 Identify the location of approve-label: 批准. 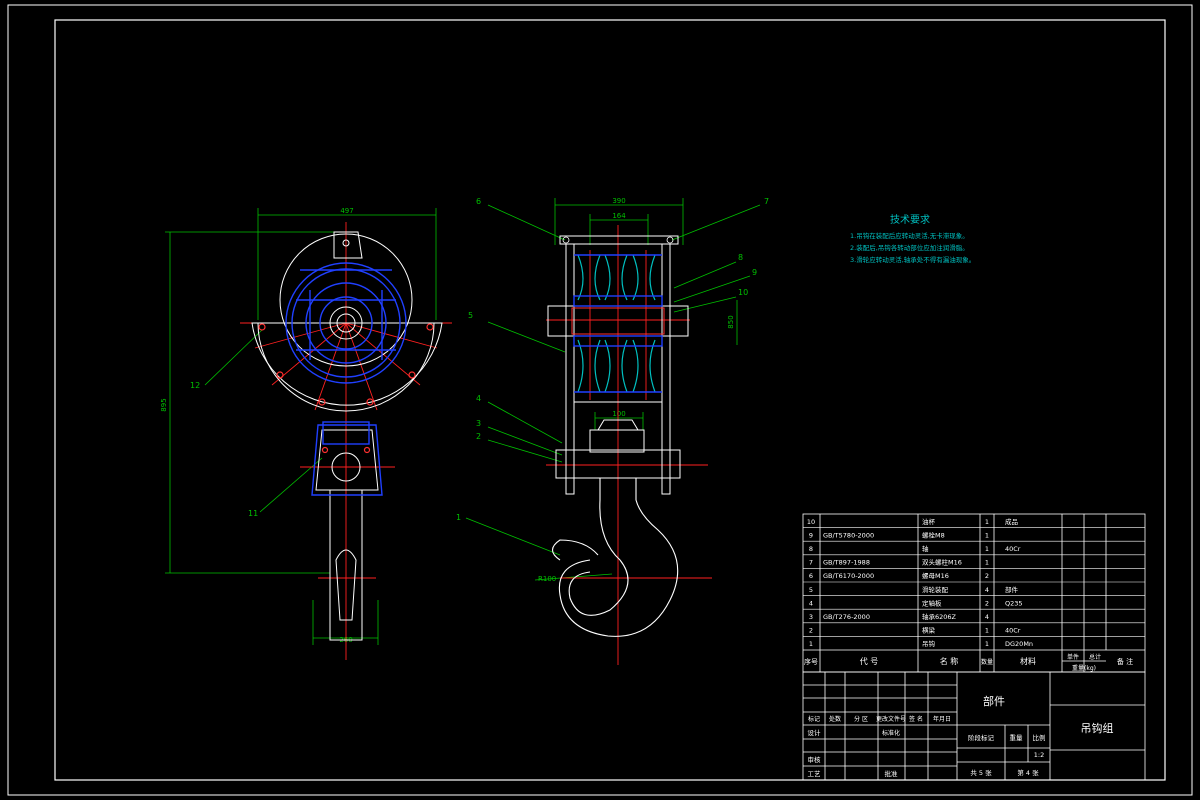
(892, 773).